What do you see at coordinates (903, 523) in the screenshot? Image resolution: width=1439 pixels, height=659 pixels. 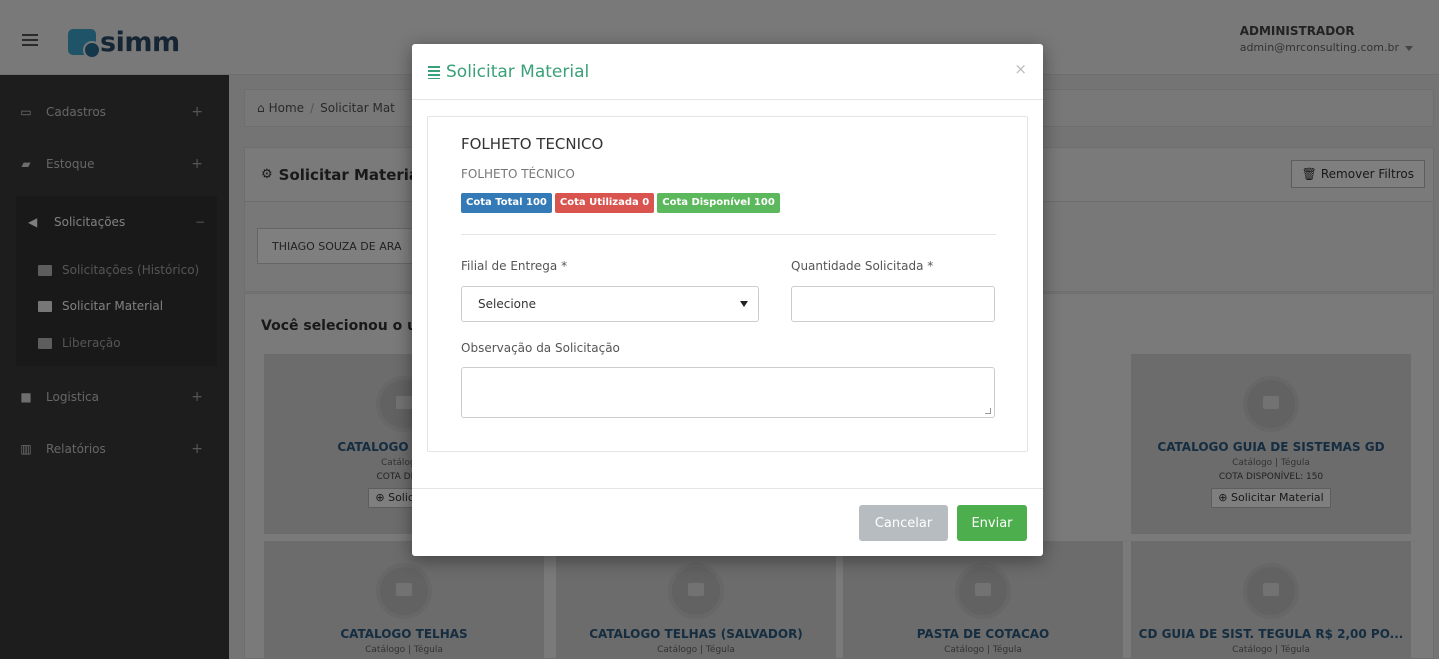 I see `cancel-button: Cancelar` at bounding box center [903, 523].